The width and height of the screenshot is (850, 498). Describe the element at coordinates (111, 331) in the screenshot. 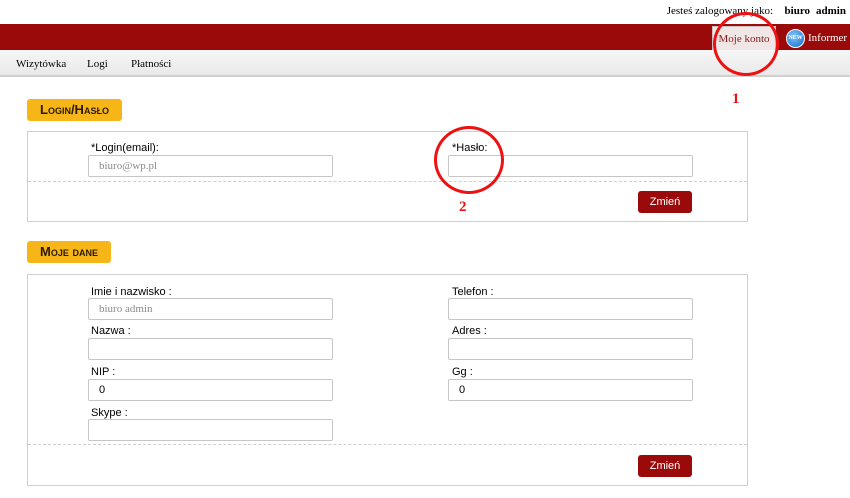

I see `company-label: Nazwa :` at that location.